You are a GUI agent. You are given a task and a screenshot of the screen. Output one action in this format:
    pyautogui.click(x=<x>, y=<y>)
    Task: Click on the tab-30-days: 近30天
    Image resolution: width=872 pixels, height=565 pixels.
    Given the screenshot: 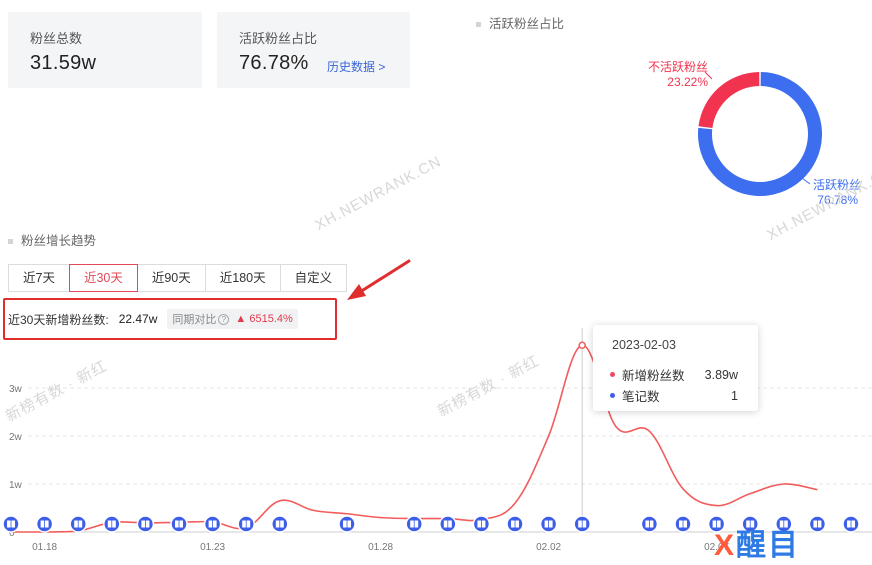 What is the action you would take?
    pyautogui.click(x=103, y=278)
    